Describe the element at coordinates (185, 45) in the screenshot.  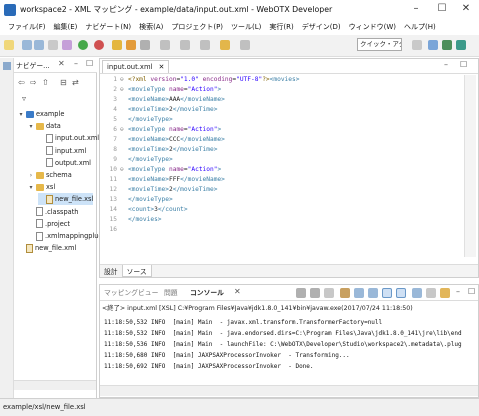
I see `prev-annotation-icon` at that location.